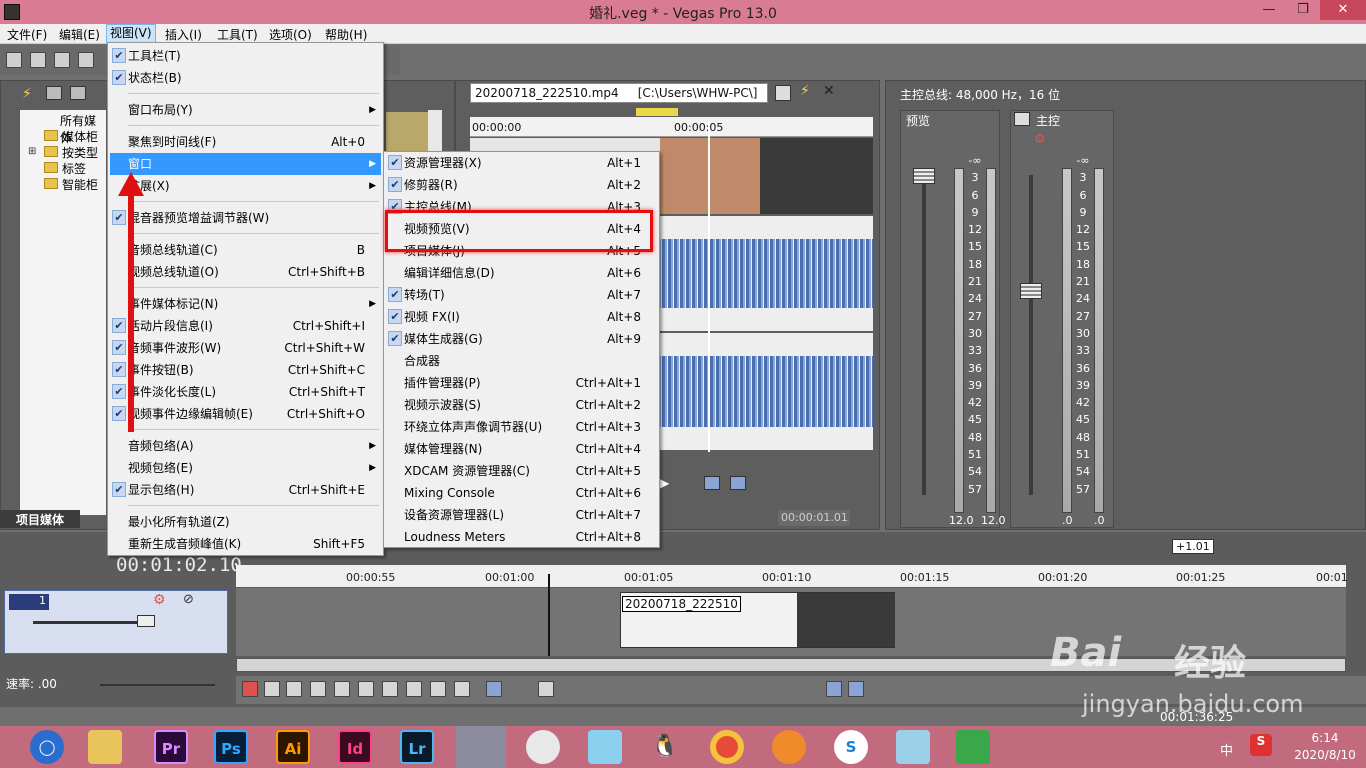  Describe the element at coordinates (74, 168) in the screenshot. I see `tree-item-tags: 标签` at that location.